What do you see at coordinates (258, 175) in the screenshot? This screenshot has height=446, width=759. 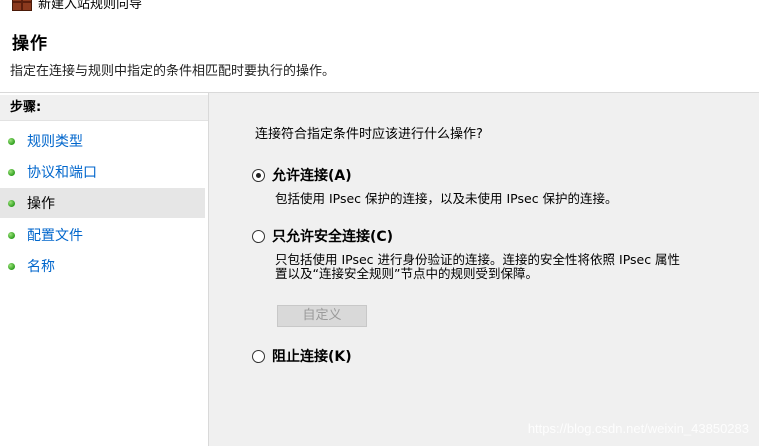 I see `radio-allow` at bounding box center [258, 175].